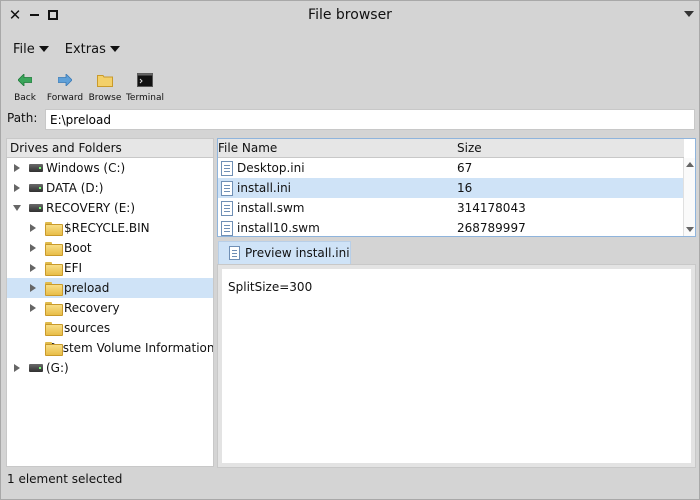 This screenshot has width=700, height=500. I want to click on tree-node-recovery: Recovery, so click(120, 308).